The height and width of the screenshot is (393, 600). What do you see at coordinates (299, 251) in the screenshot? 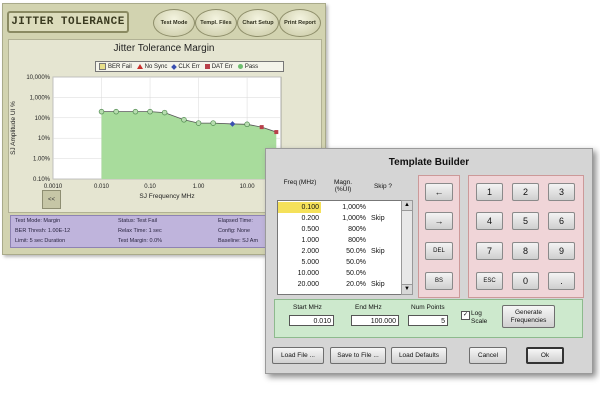
I see `freq-cell: 2.000` at bounding box center [299, 251].